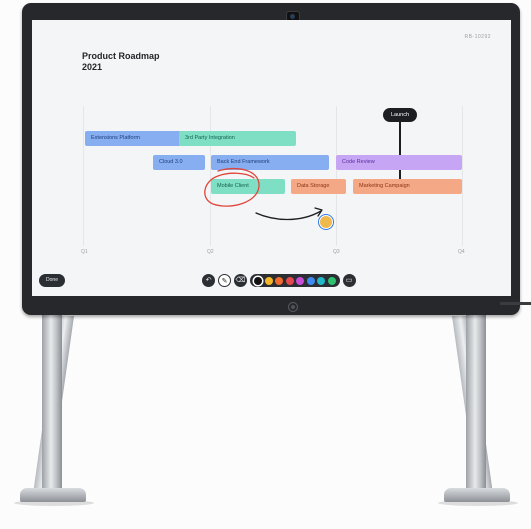 The image size is (531, 529). What do you see at coordinates (258, 280) in the screenshot?
I see `color-swatch-black` at bounding box center [258, 280].